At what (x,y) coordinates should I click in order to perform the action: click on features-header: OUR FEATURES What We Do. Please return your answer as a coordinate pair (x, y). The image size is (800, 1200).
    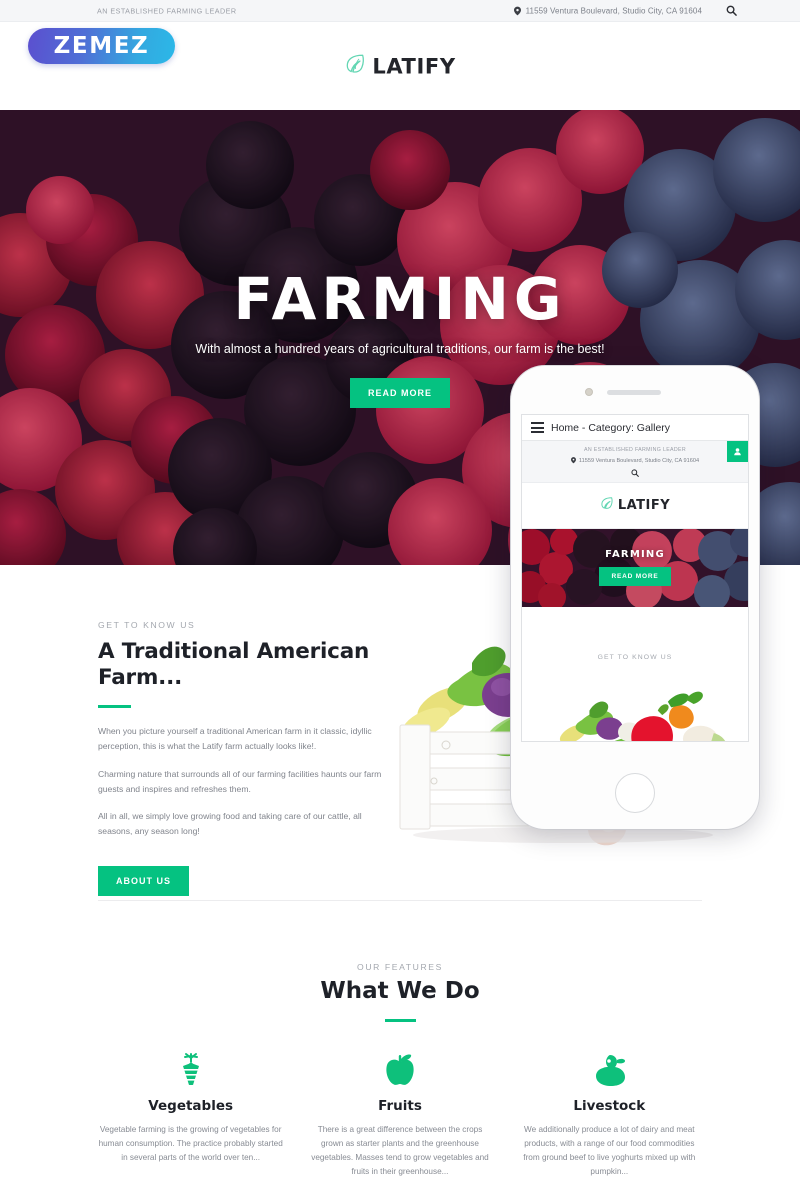
    Looking at the image, I should click on (400, 961).